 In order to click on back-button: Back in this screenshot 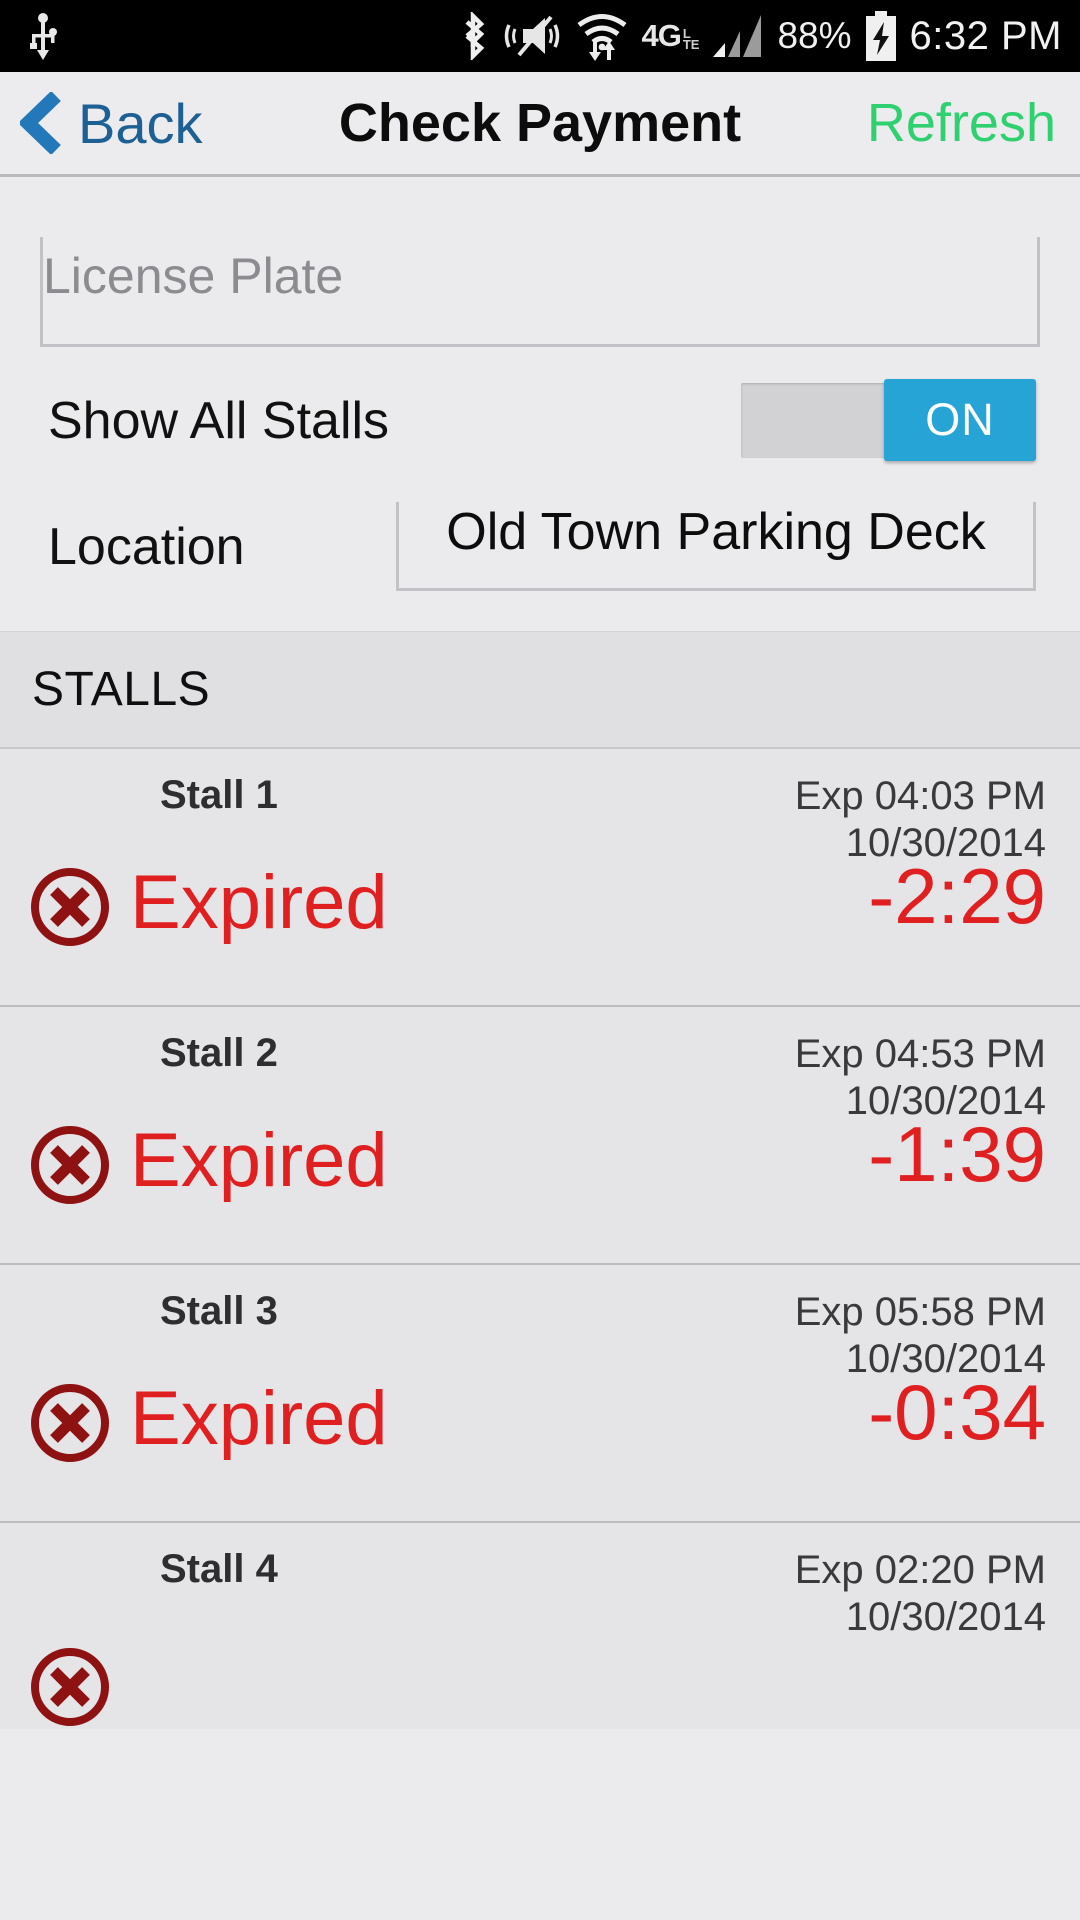, I will do `click(101, 123)`.